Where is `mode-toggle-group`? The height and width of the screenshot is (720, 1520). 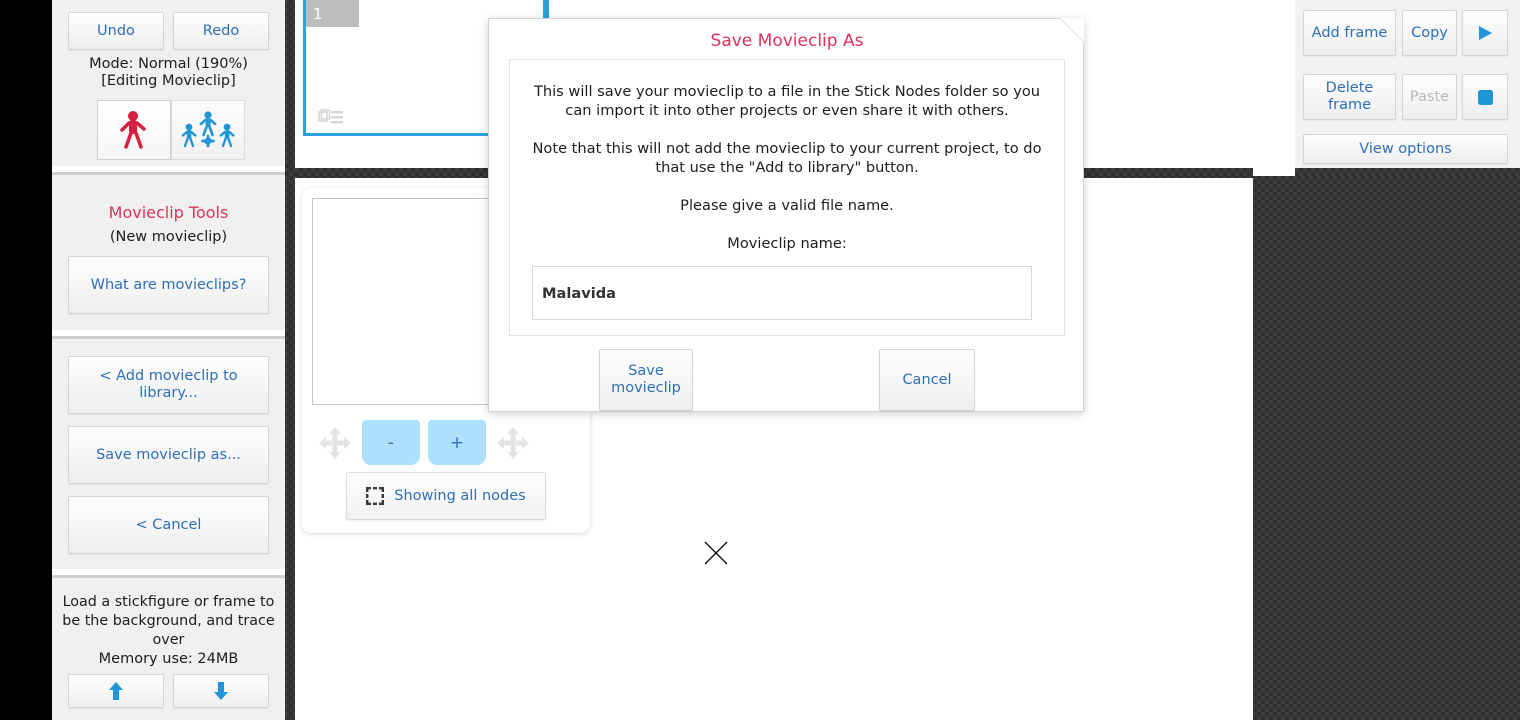 mode-toggle-group is located at coordinates (171, 130).